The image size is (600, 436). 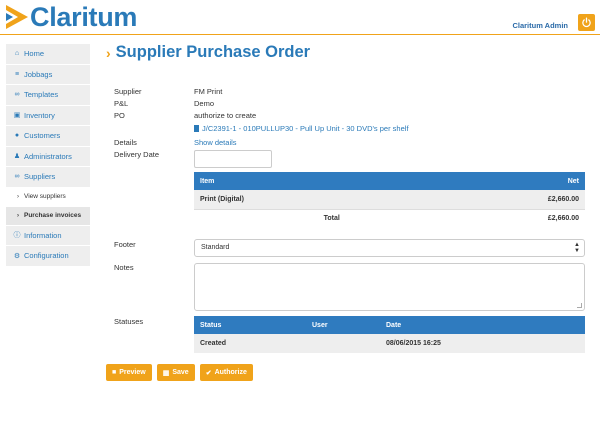 I want to click on delivery-date-input, so click(x=233, y=159).